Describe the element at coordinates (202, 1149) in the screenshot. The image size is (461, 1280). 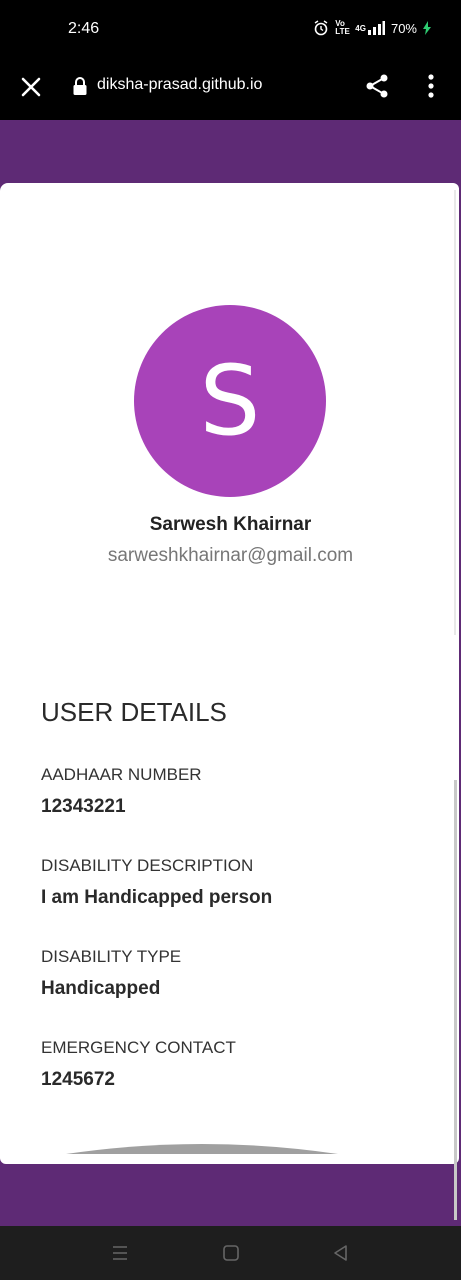
I see `divider-curve` at that location.